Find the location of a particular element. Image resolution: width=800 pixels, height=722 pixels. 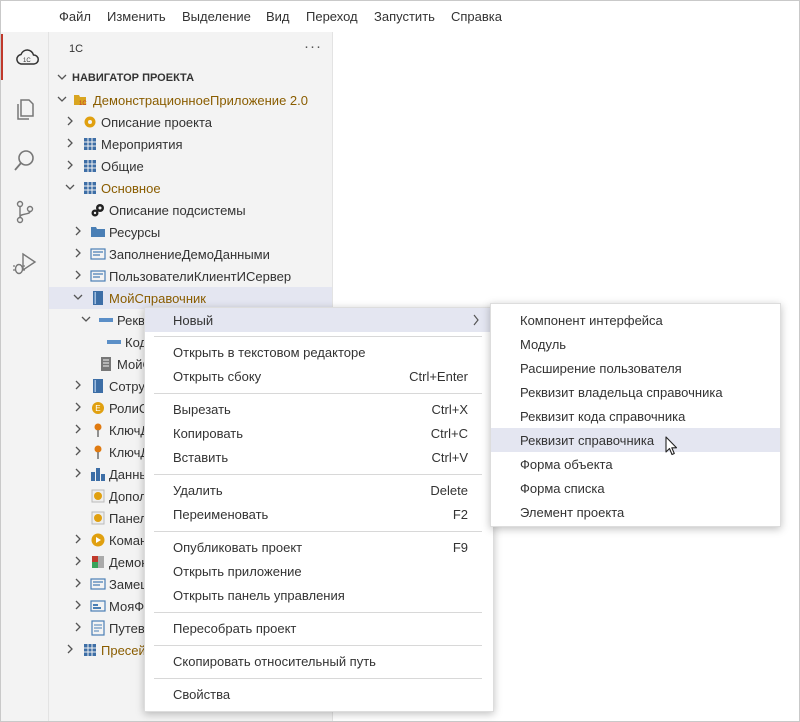

section-header-navigator: НАВИГАТОР ПРОЕКТА is located at coordinates (190, 78).